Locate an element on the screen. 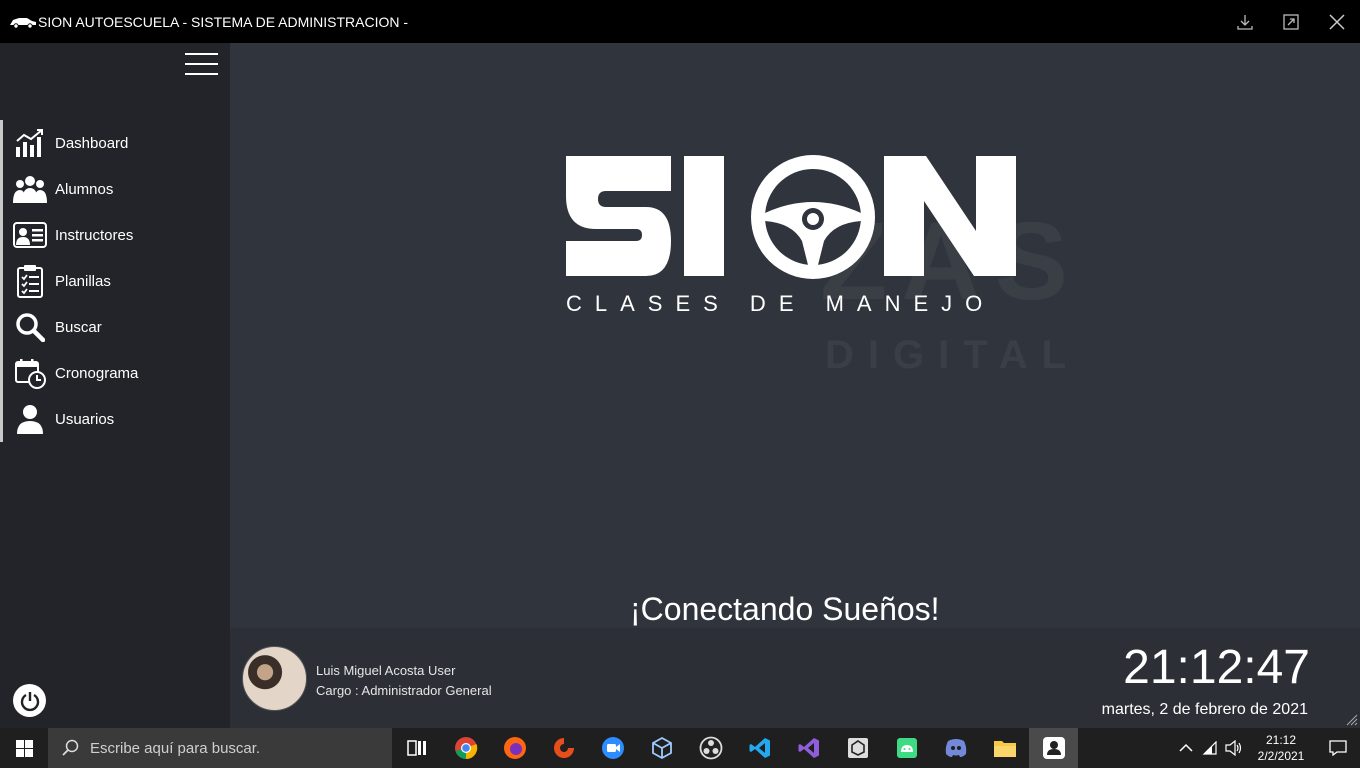  sidebar-item-cronograma: Cronograma is located at coordinates (115, 373).